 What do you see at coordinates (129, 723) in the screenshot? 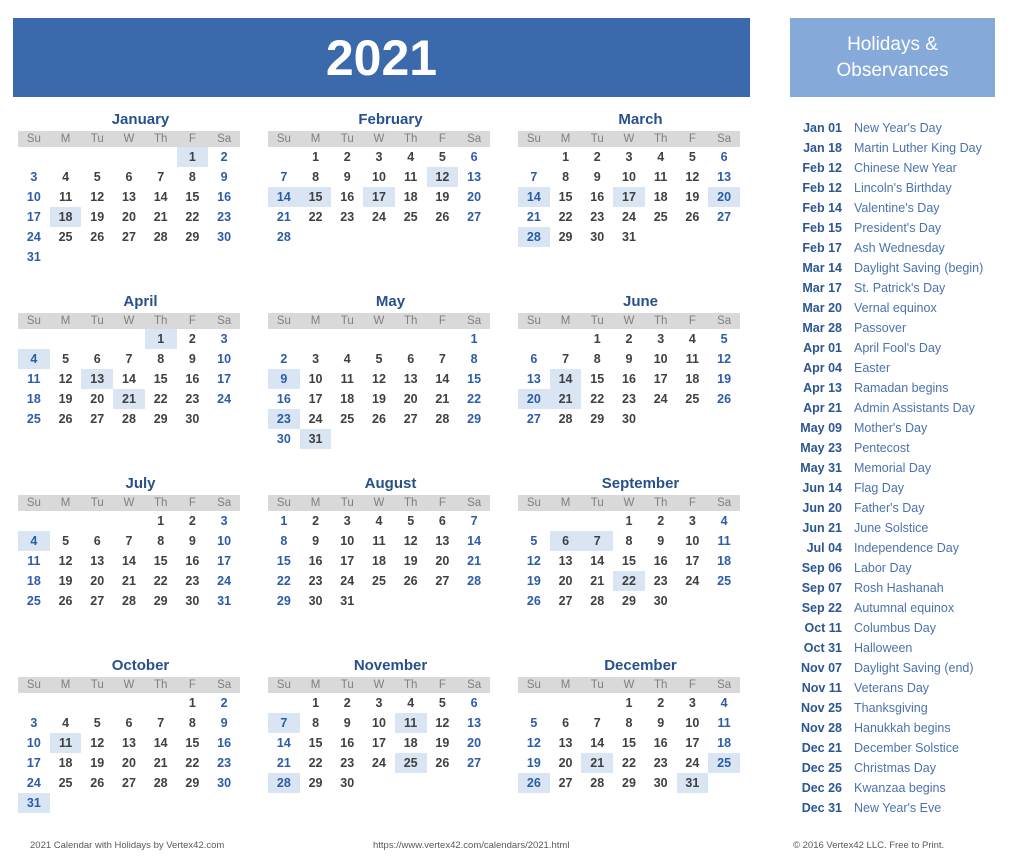
I see `week-row: 3 4 5 6 7 8 9` at bounding box center [129, 723].